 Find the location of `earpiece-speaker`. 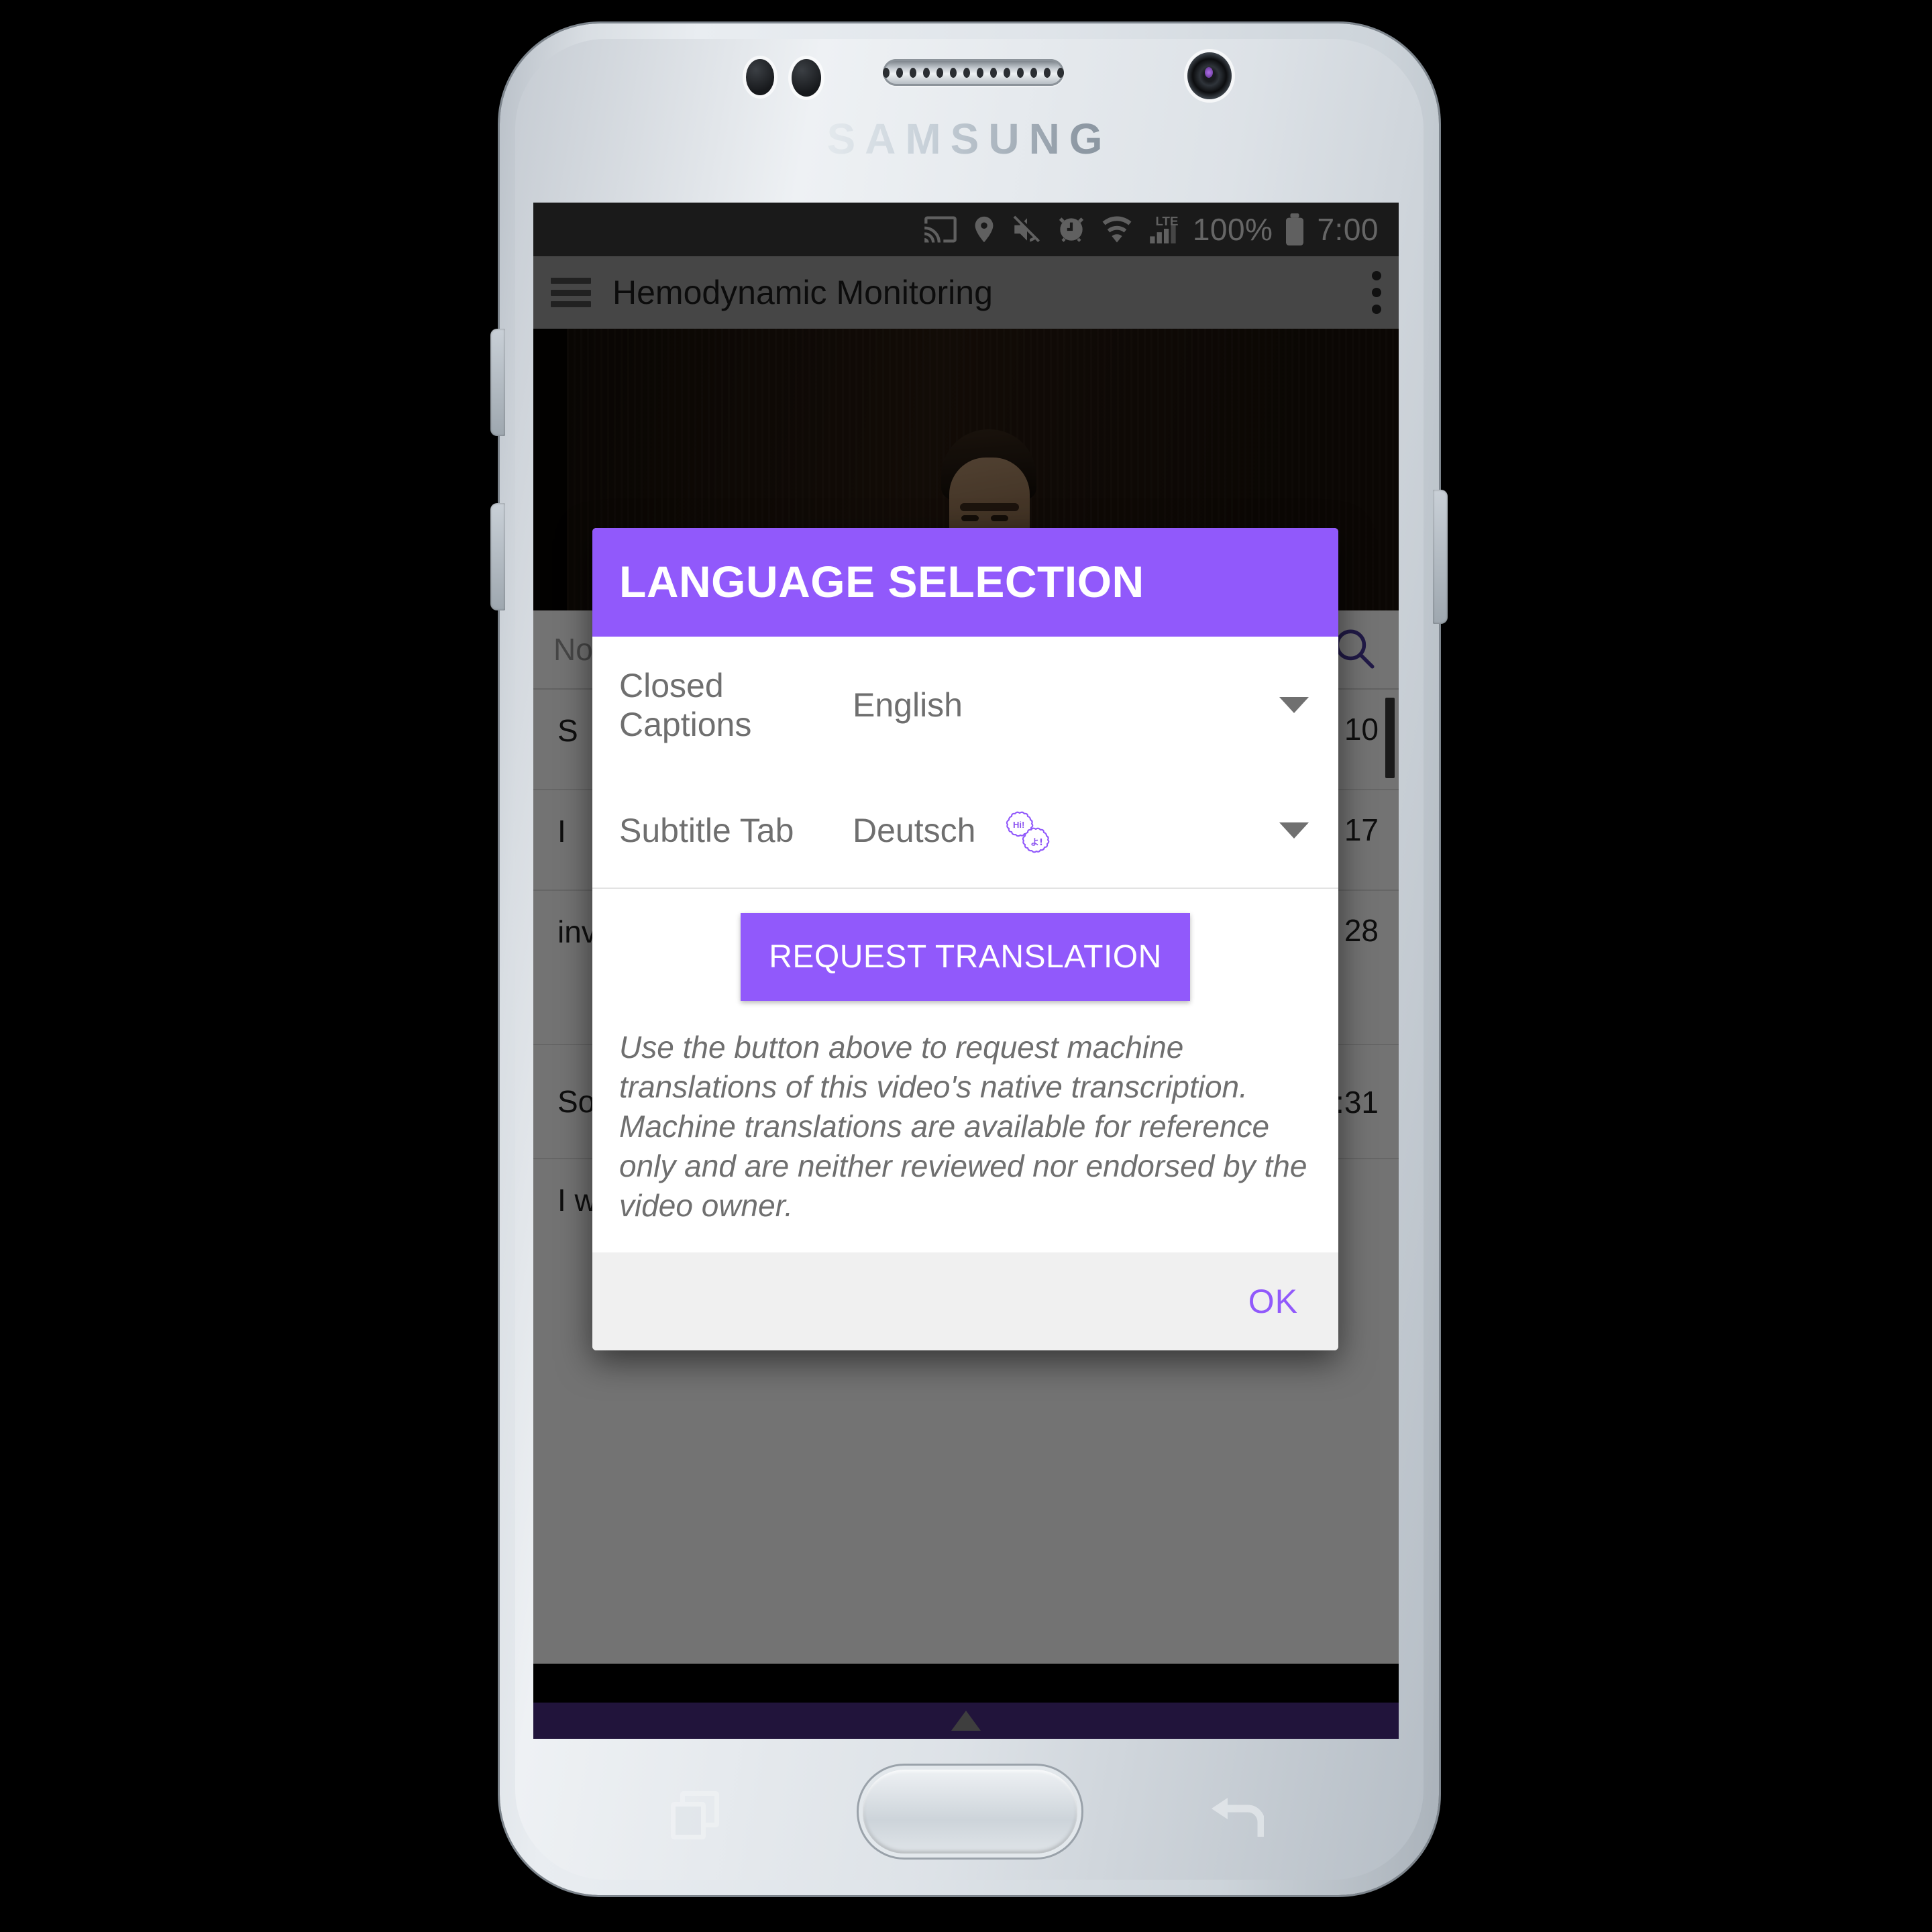

earpiece-speaker is located at coordinates (973, 72).